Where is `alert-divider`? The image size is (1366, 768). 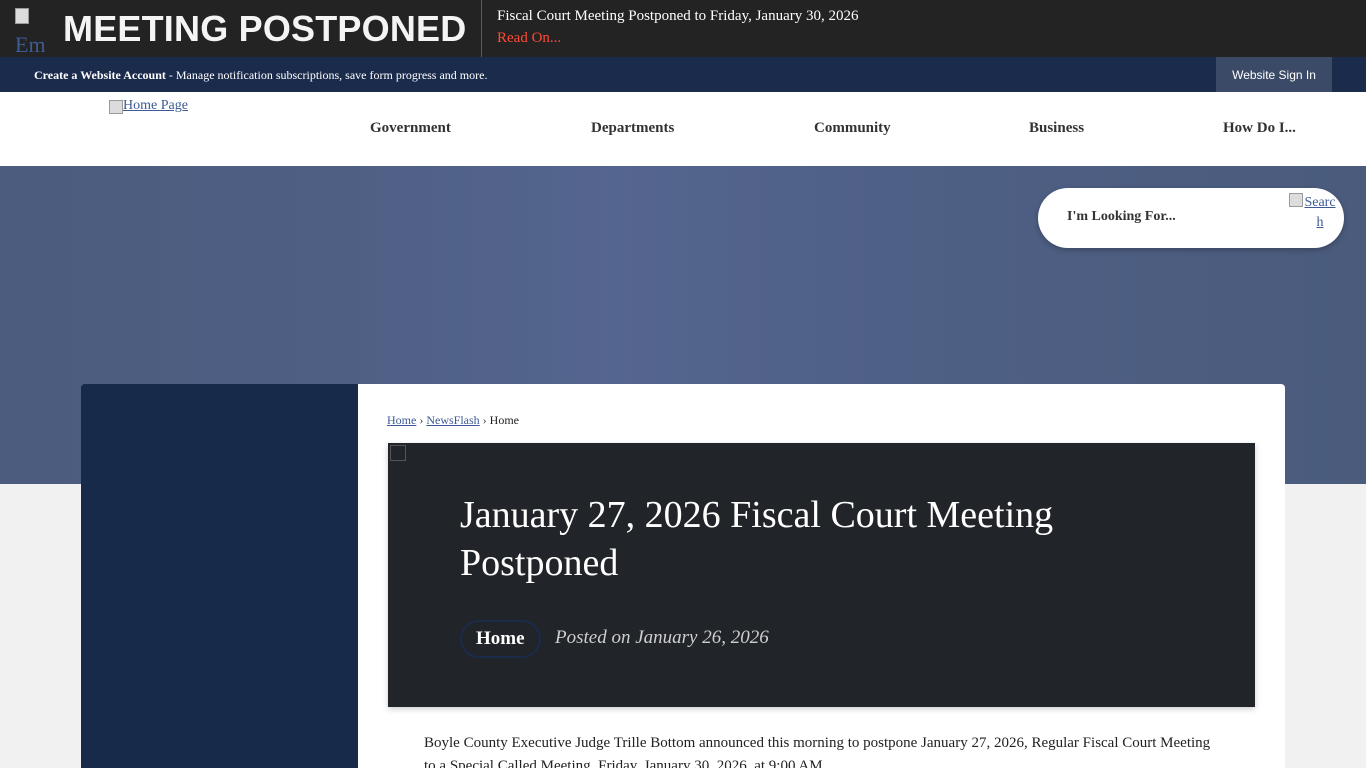
alert-divider is located at coordinates (481, 28).